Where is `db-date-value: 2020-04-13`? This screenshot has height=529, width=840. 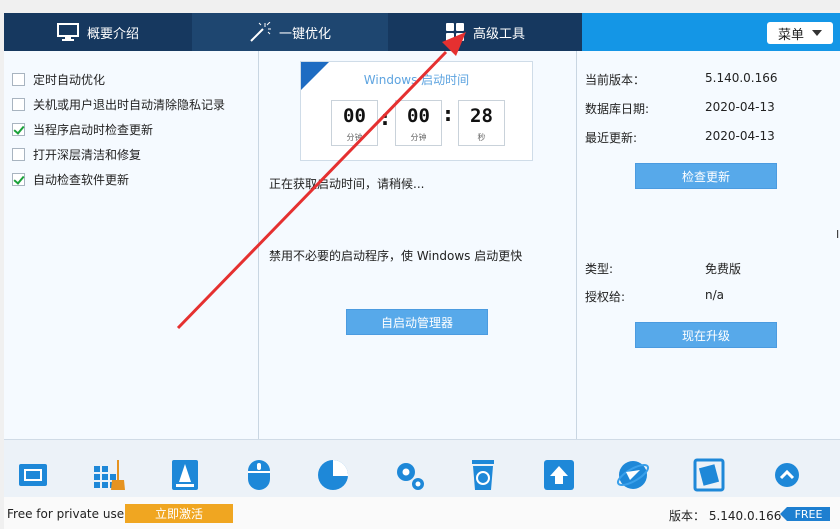 db-date-value: 2020-04-13 is located at coordinates (740, 107).